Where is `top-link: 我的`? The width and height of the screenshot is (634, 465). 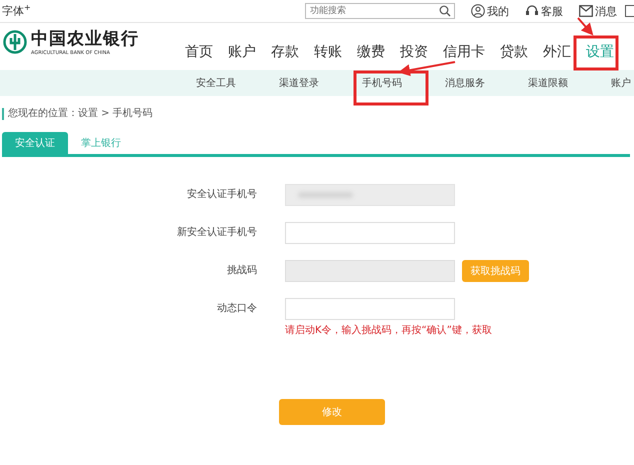 top-link: 我的 is located at coordinates (498, 11).